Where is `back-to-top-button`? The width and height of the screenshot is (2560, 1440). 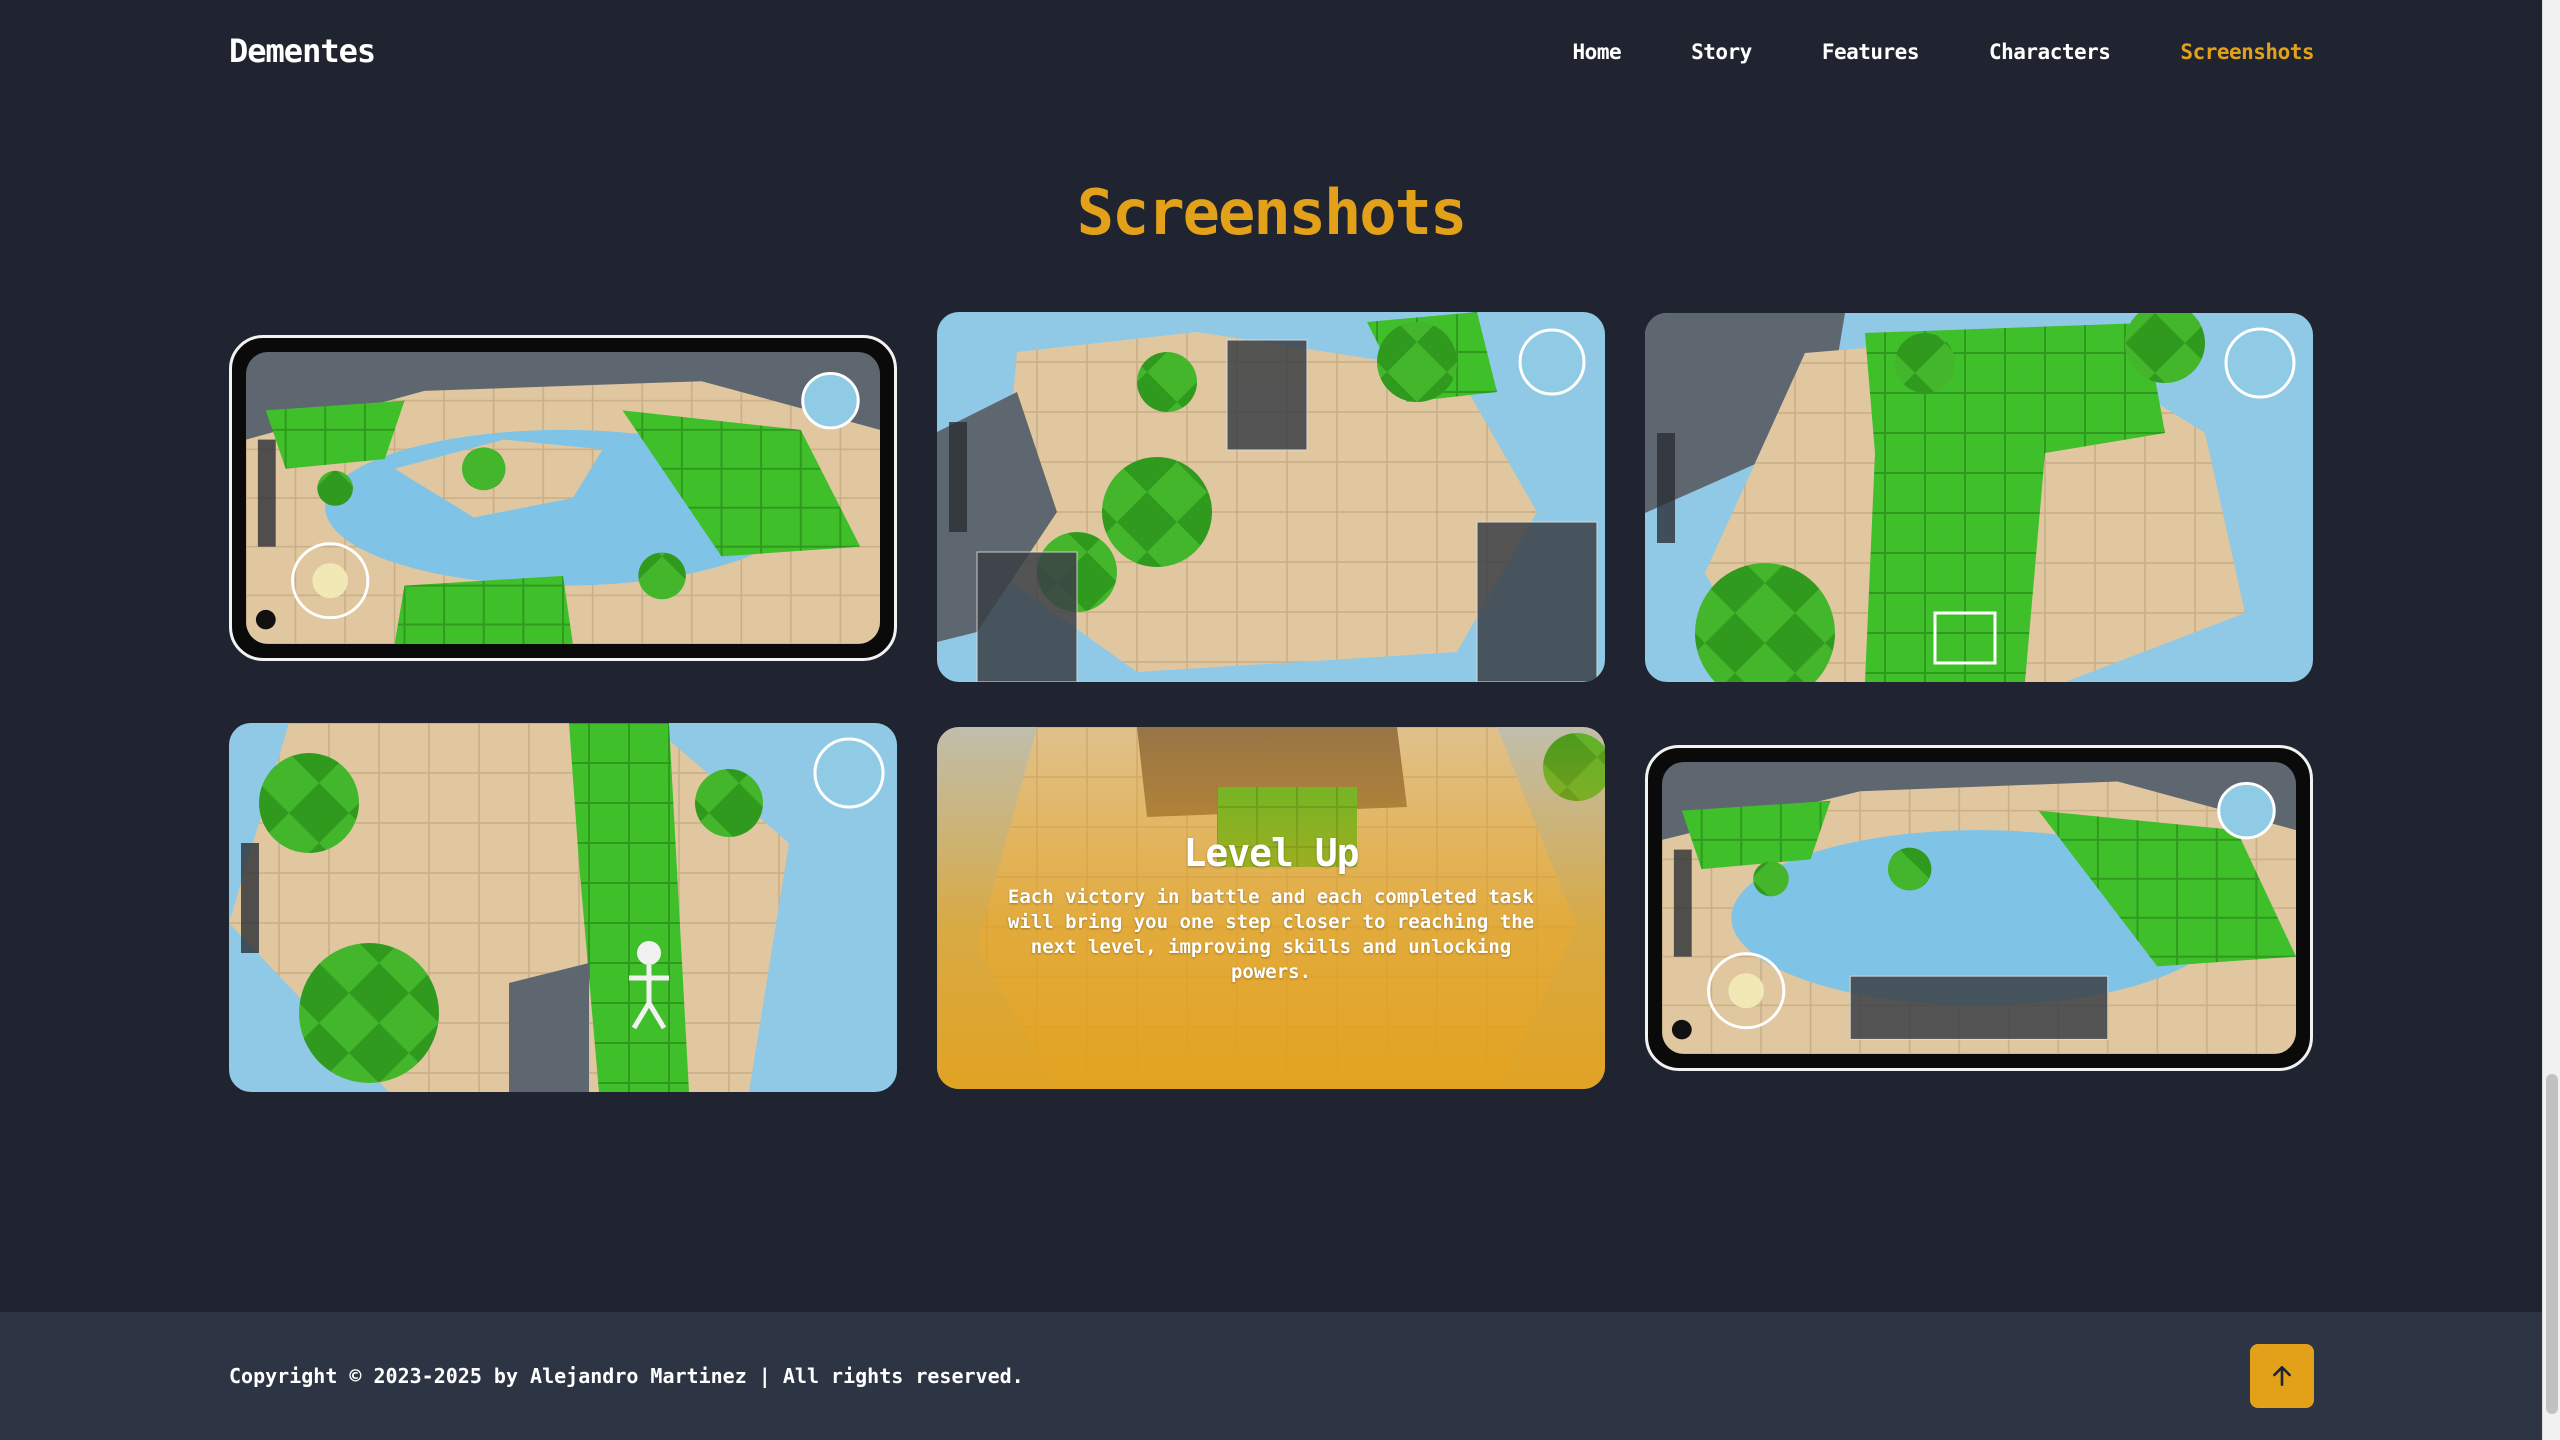 back-to-top-button is located at coordinates (2282, 1376).